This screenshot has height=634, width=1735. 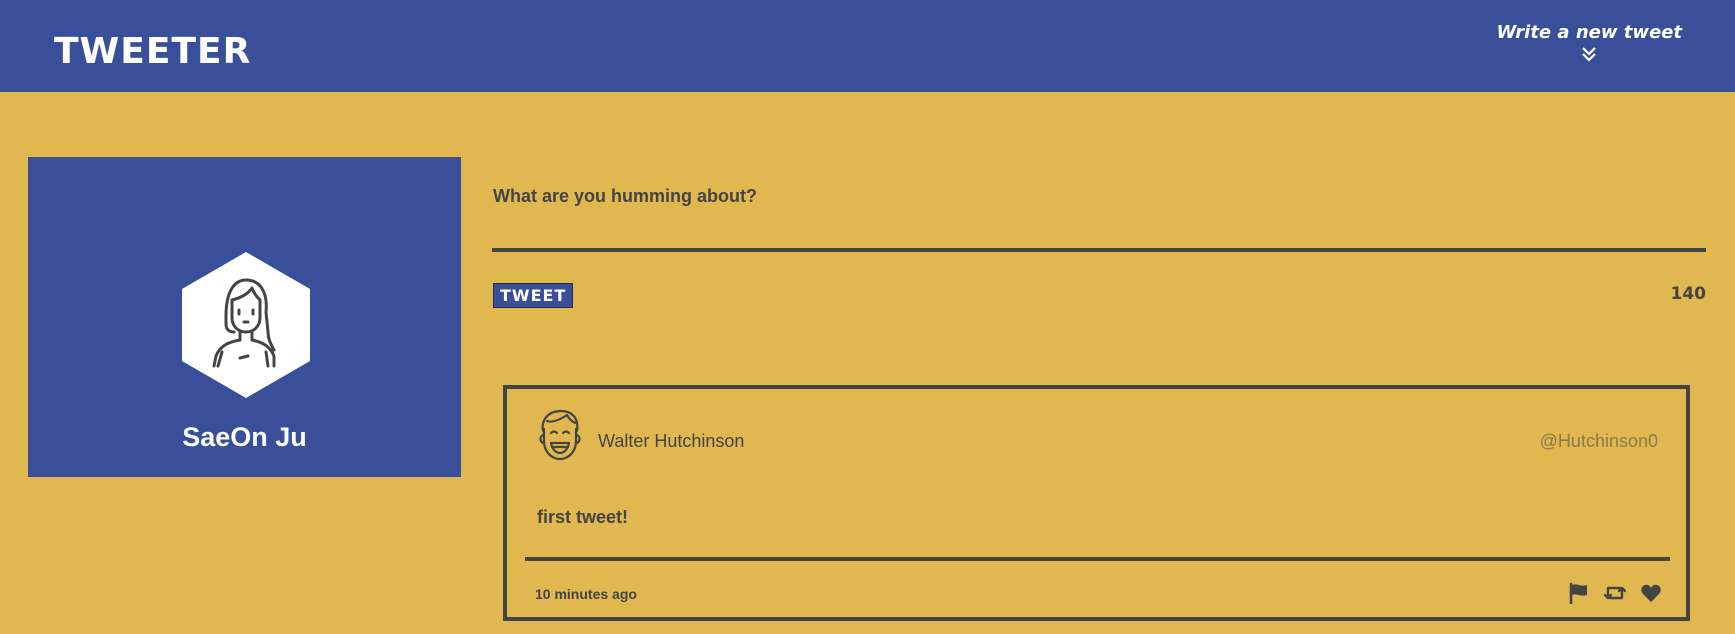 I want to click on write-new-tweet-toggle: Write a new tweet, so click(x=1589, y=42).